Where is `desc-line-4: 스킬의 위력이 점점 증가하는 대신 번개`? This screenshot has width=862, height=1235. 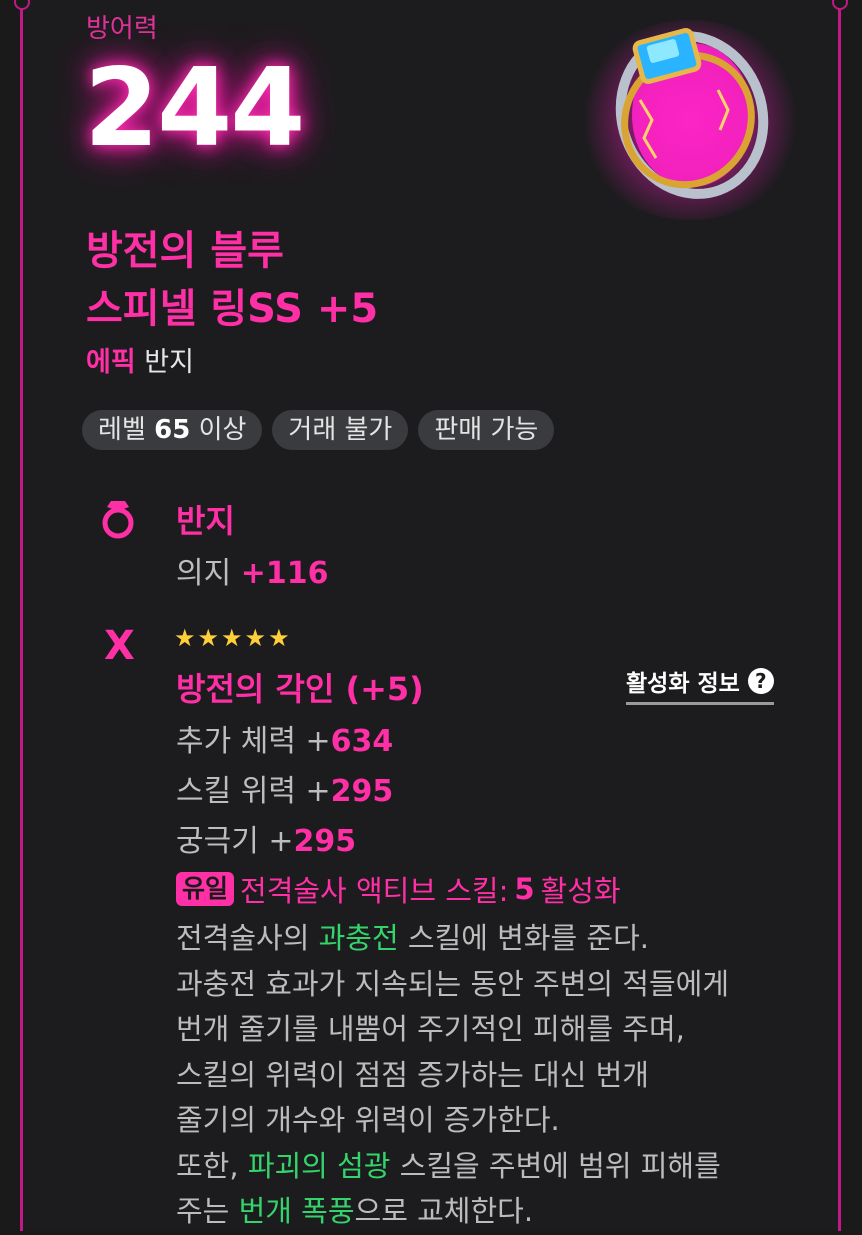
desc-line-4: 스킬의 위력이 점점 증가하는 대신 번개 is located at coordinates (412, 1074).